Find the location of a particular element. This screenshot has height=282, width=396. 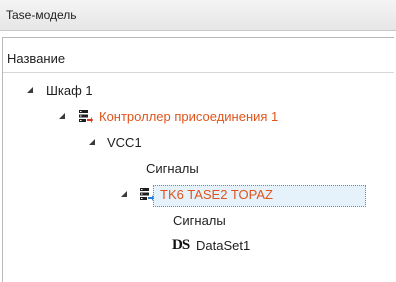

dataset-icon: DS is located at coordinates (181, 245).